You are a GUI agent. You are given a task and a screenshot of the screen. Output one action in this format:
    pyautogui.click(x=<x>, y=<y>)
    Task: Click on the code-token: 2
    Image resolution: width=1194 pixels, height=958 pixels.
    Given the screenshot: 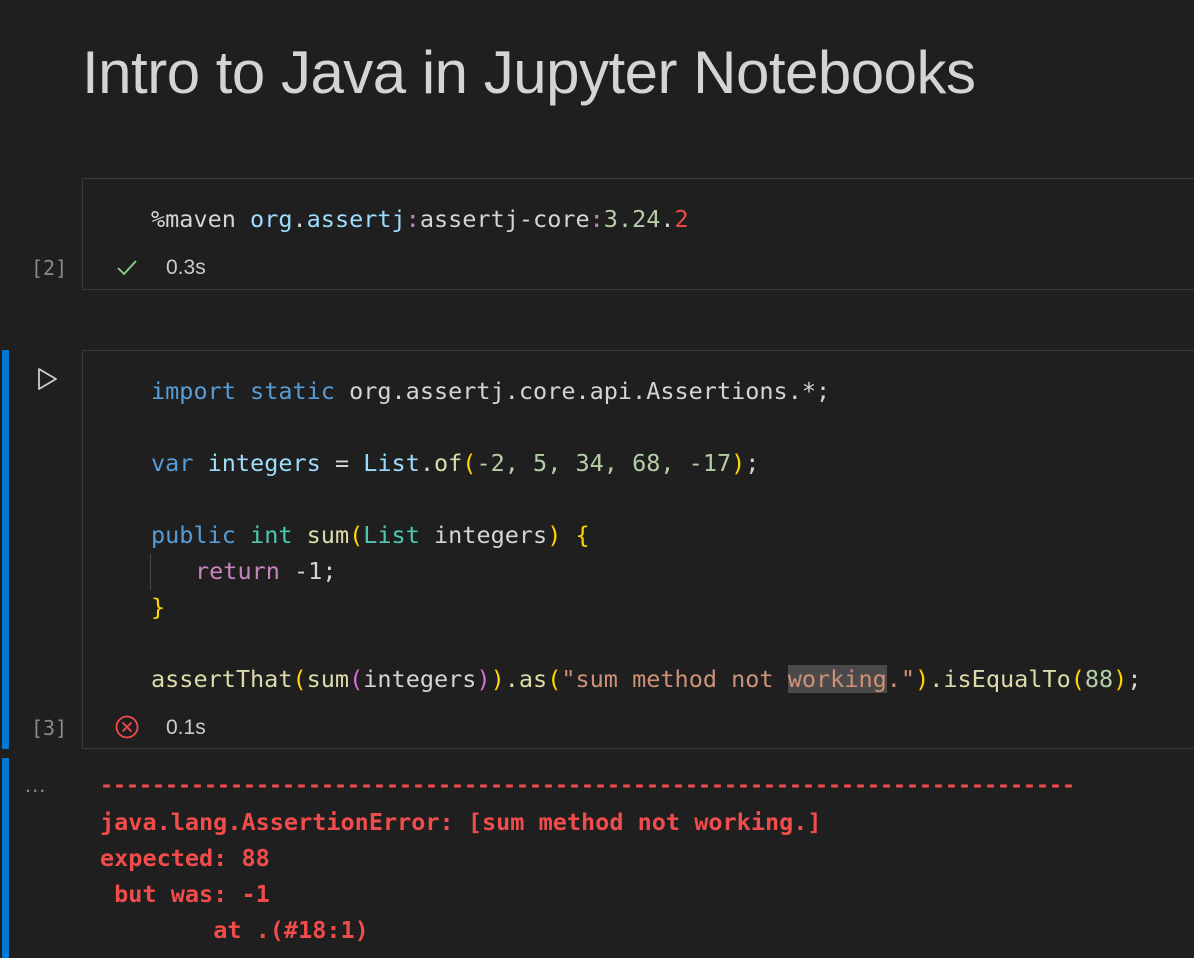 What is the action you would take?
    pyautogui.click(x=681, y=219)
    